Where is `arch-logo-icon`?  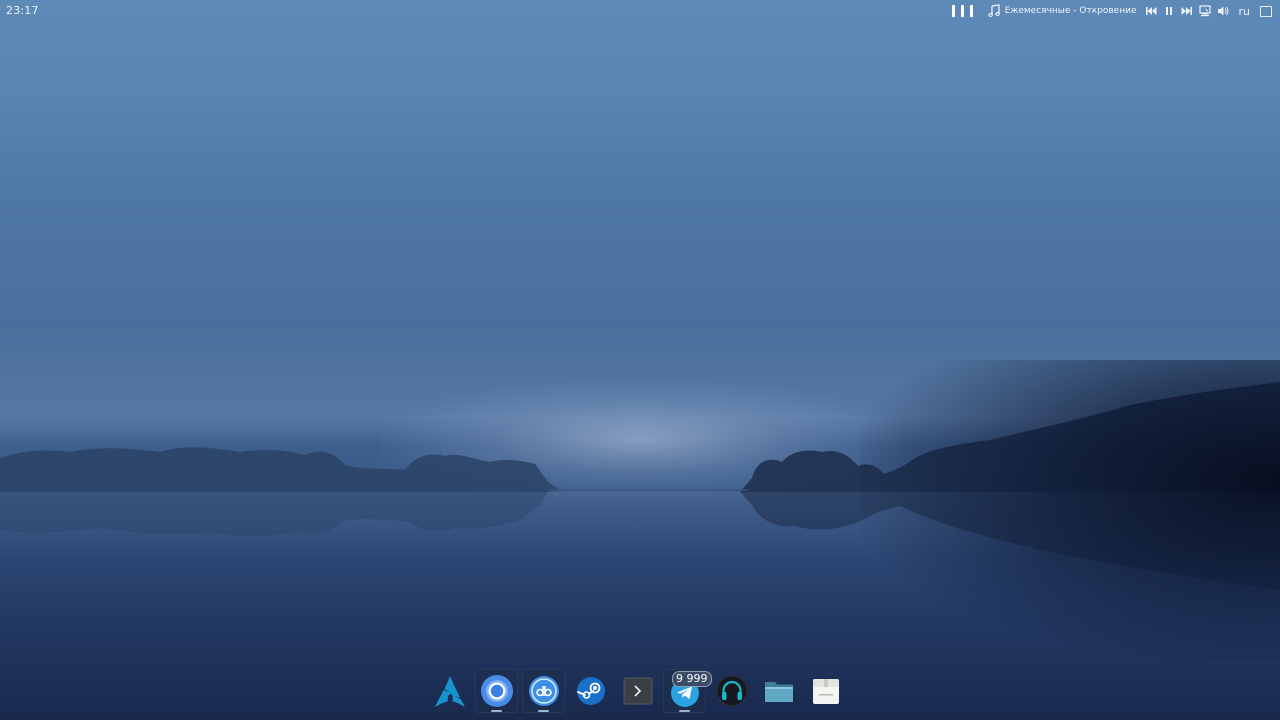
arch-logo-icon is located at coordinates (449, 691).